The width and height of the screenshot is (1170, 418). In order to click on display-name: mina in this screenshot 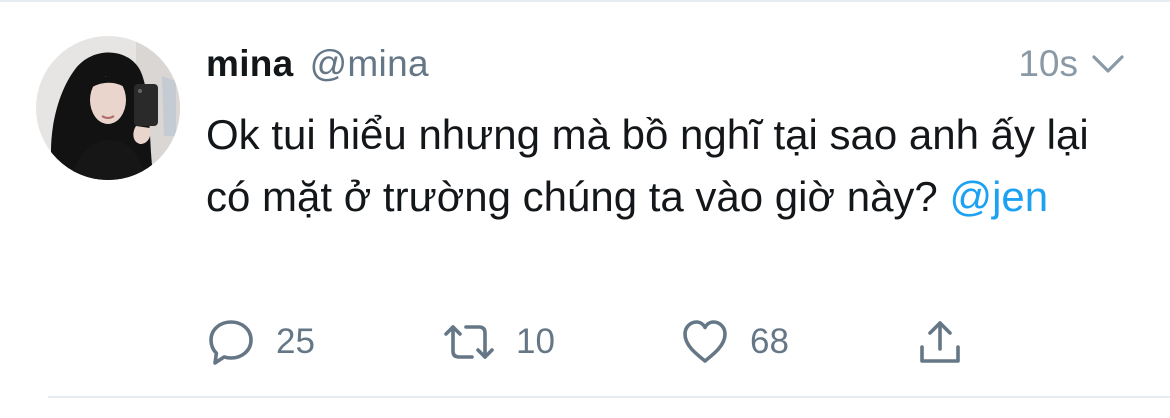, I will do `click(250, 64)`.